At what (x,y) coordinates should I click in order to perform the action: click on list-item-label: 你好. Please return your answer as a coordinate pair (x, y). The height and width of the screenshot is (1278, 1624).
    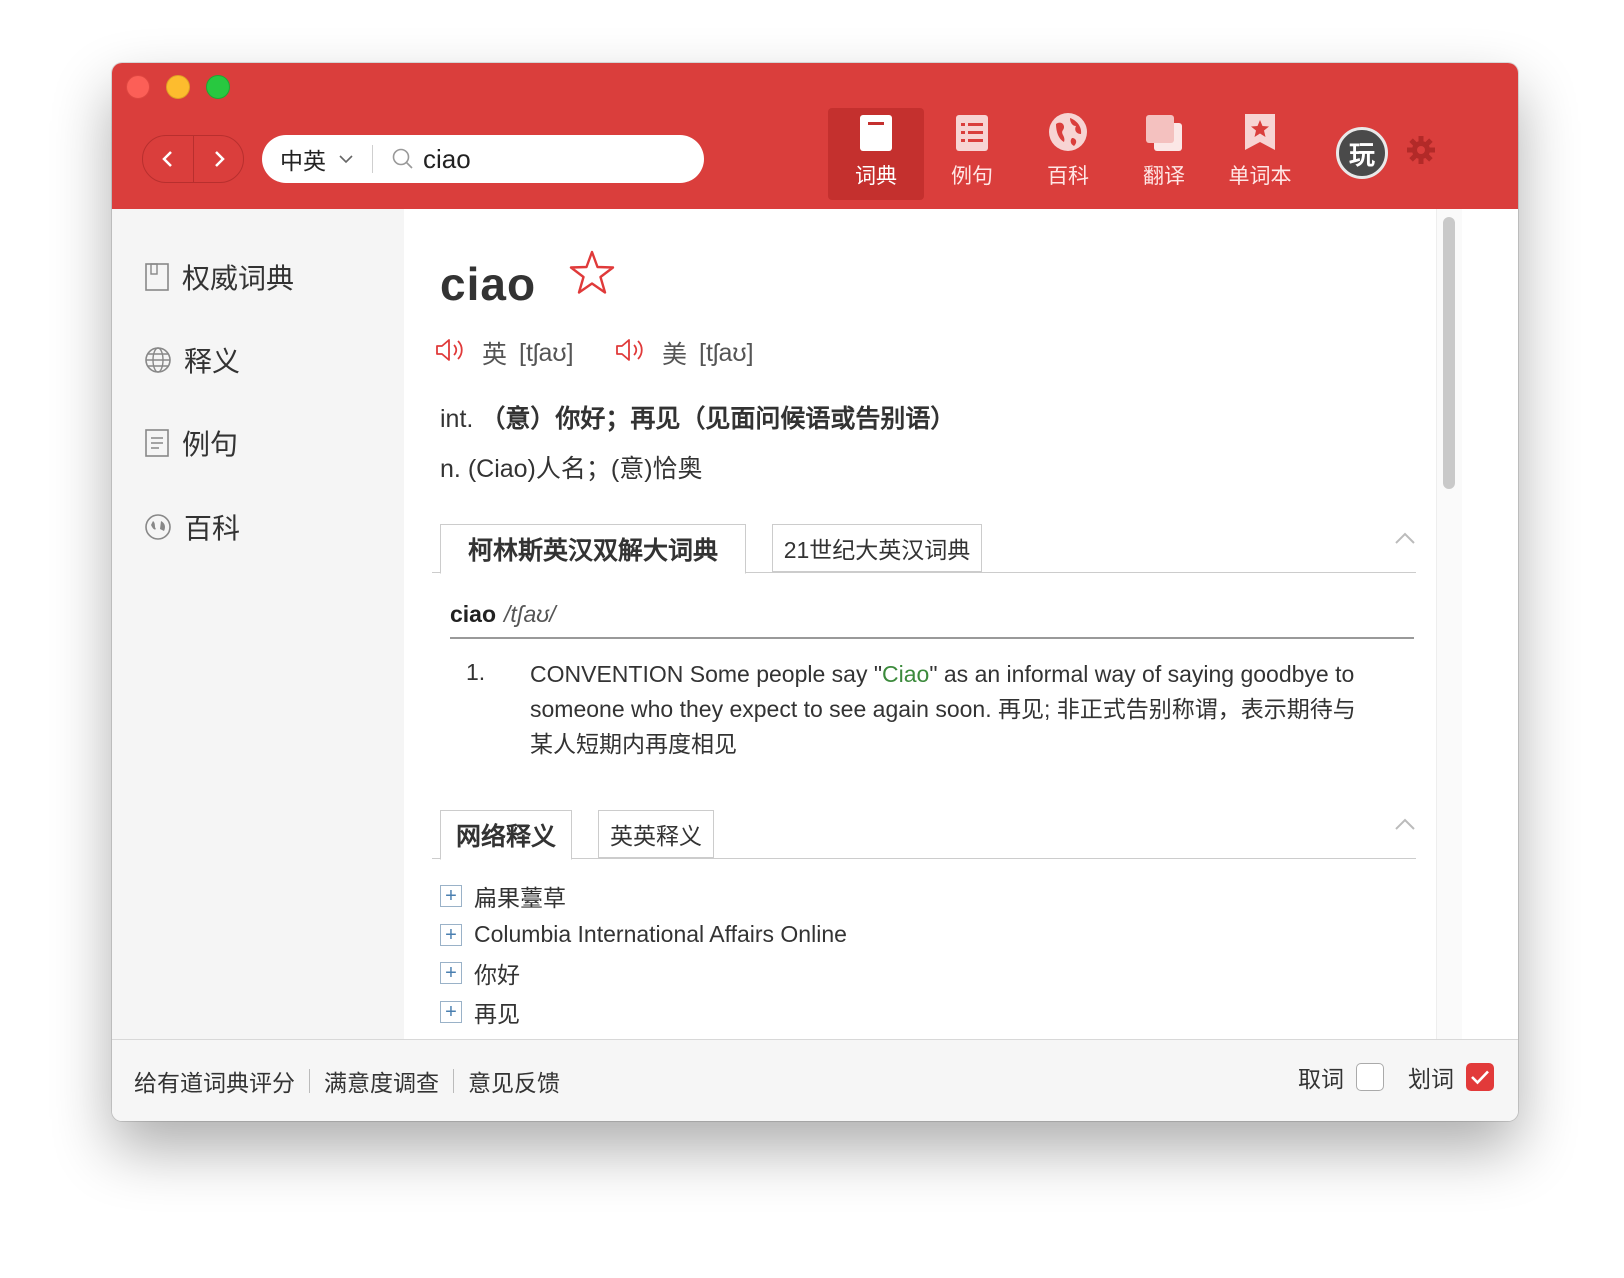
    Looking at the image, I should click on (497, 975).